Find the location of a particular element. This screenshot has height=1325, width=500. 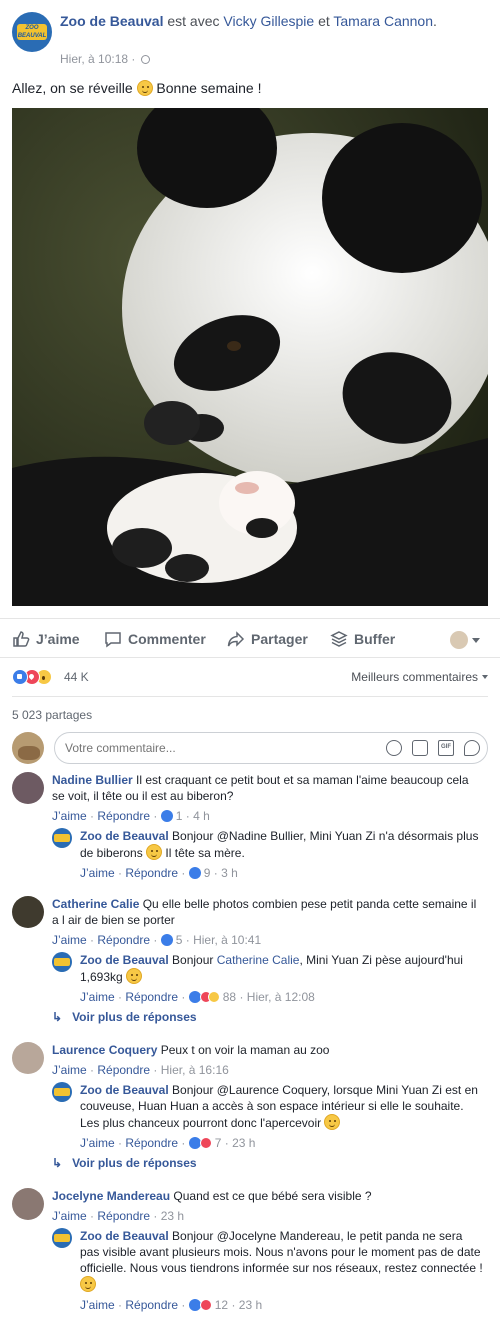

comment-actions: J’aime · Répondre · 7 · 23 h is located at coordinates (168, 1143).